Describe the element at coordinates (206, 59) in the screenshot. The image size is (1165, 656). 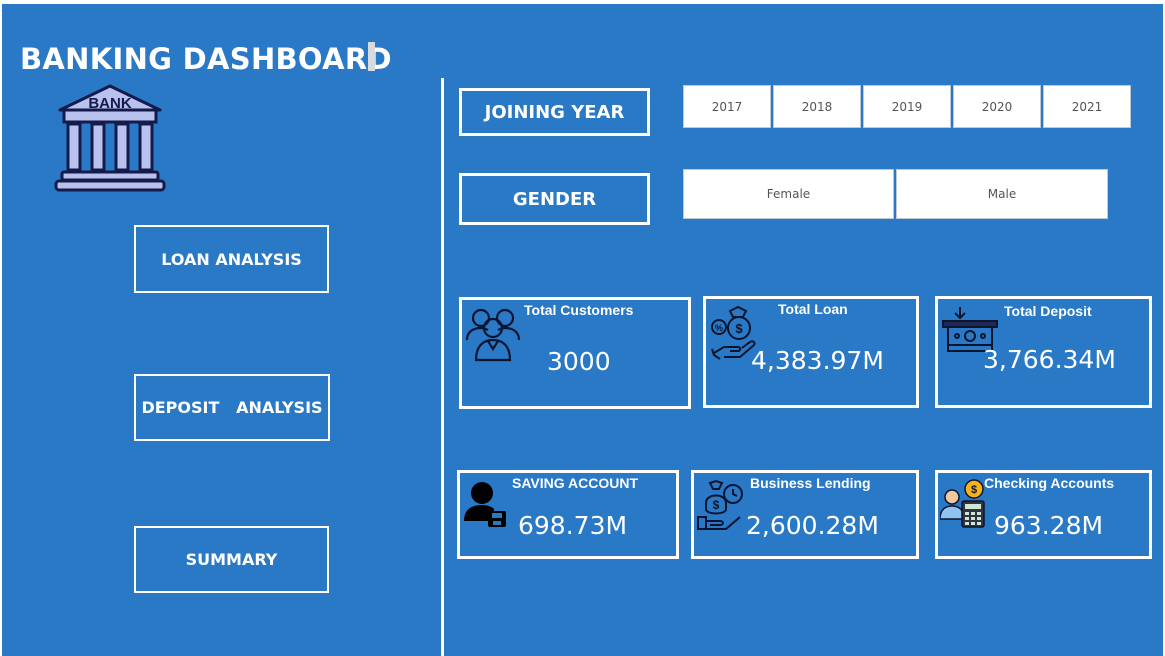
I see `page-title: BANKING DASHBOARD` at that location.